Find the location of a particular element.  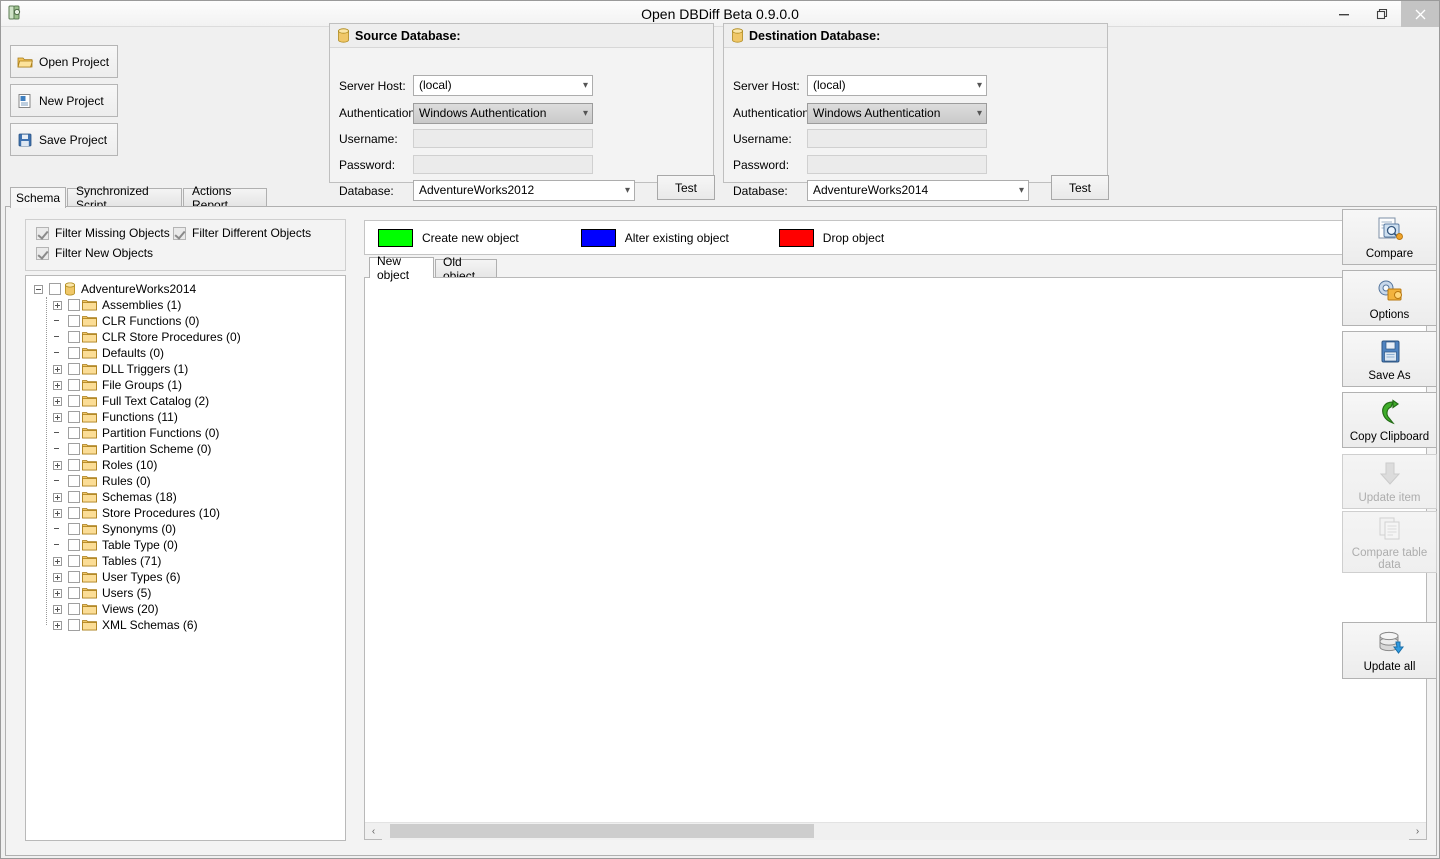

tree-node: Tables (71) is located at coordinates (185, 561).